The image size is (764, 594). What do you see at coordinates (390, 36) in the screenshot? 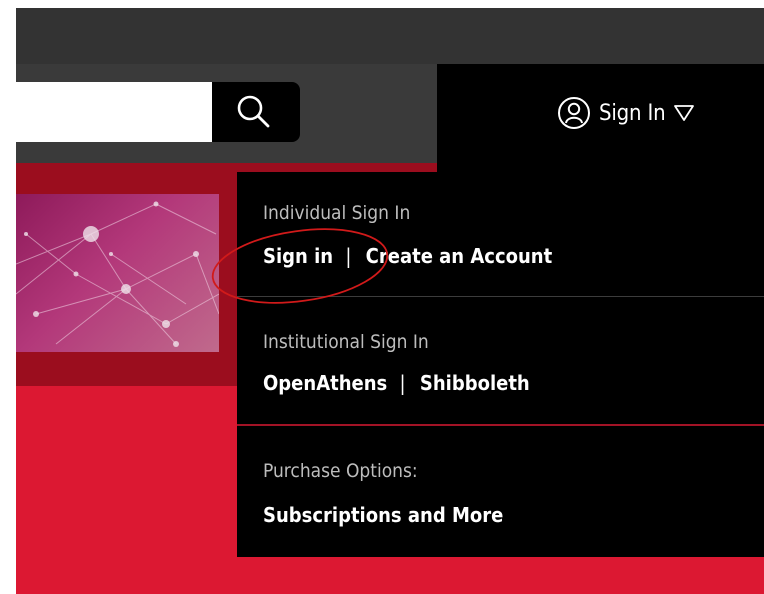
I see `top-bar` at bounding box center [390, 36].